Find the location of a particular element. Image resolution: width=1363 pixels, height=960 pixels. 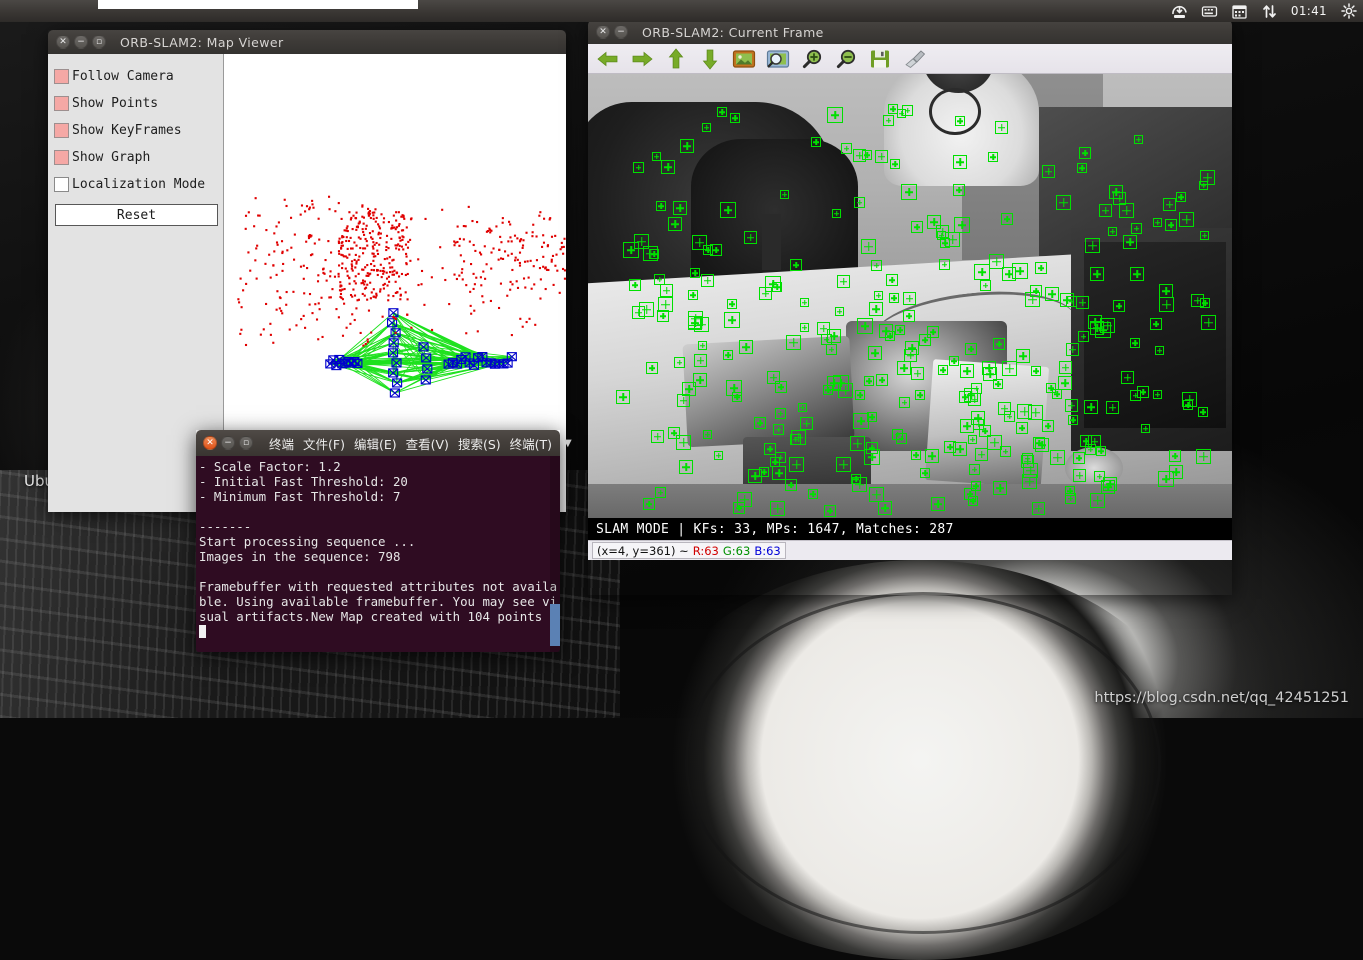

clock-label: 01:41 is located at coordinates (1309, 11).